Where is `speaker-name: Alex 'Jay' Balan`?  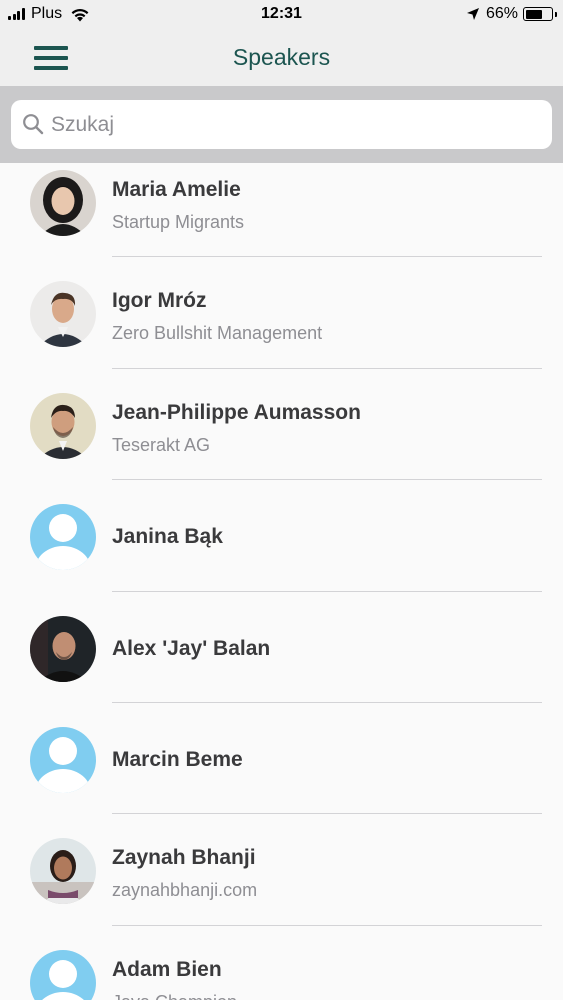
speaker-name: Alex 'Jay' Balan is located at coordinates (191, 648).